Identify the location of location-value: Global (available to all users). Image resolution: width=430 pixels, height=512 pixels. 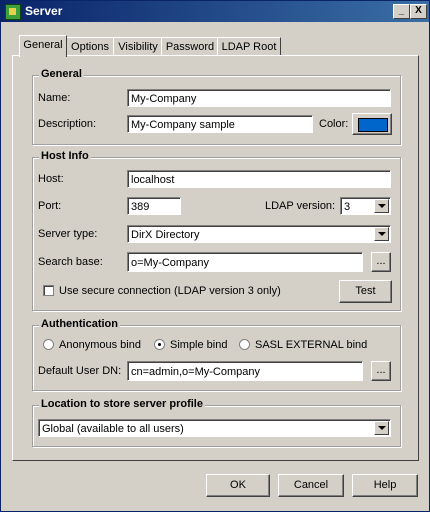
(113, 429).